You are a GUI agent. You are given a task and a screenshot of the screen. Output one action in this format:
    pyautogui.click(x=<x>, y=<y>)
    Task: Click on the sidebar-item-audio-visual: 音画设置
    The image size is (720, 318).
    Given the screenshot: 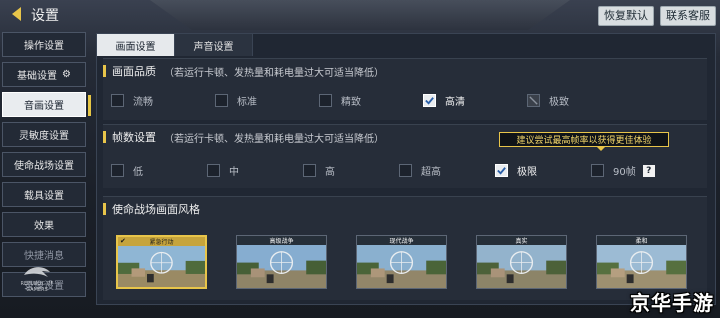 What is the action you would take?
    pyautogui.click(x=46, y=104)
    